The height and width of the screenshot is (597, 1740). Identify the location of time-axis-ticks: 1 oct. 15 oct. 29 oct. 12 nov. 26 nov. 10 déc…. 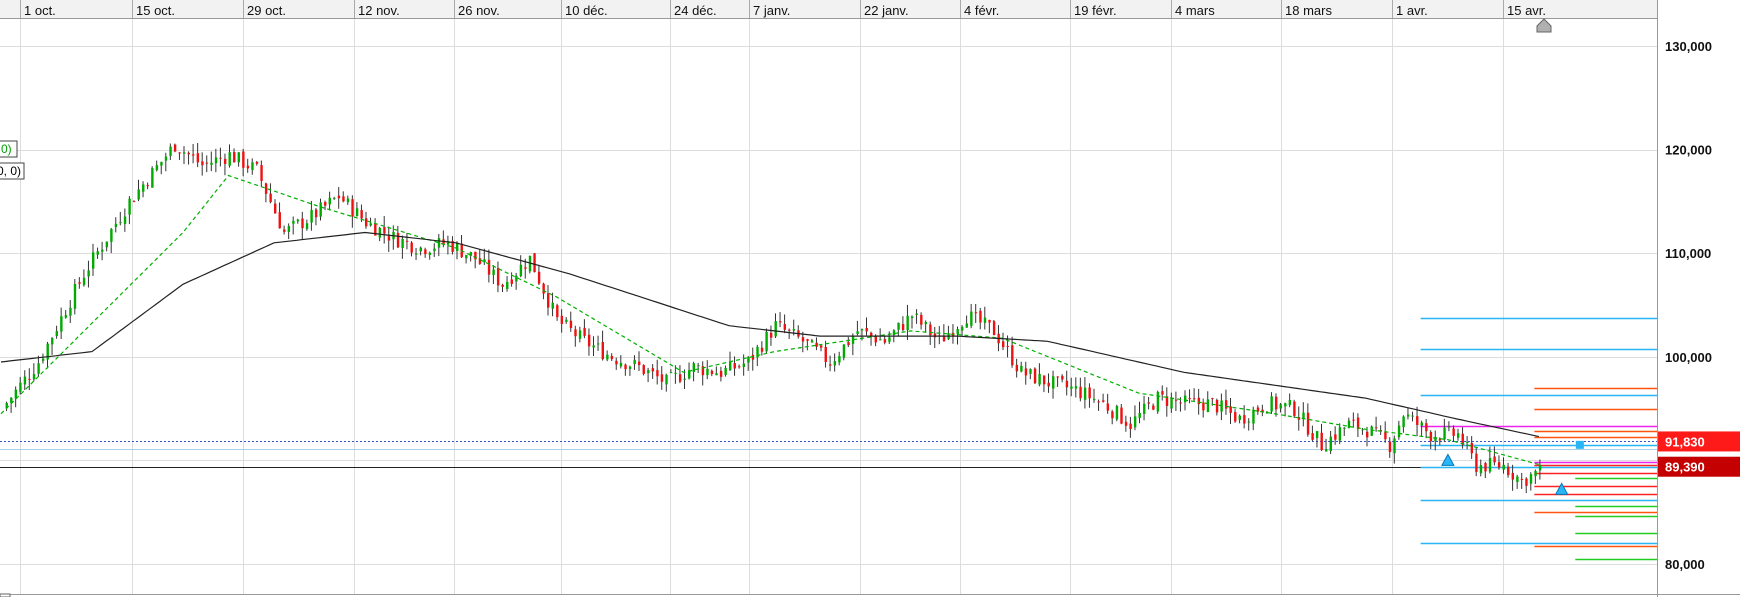
(783, 9).